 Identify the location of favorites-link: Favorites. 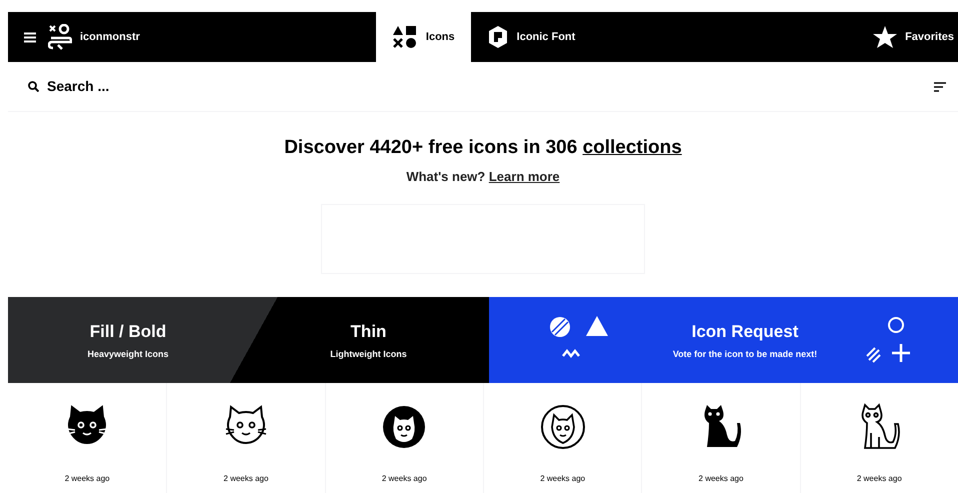
(929, 37).